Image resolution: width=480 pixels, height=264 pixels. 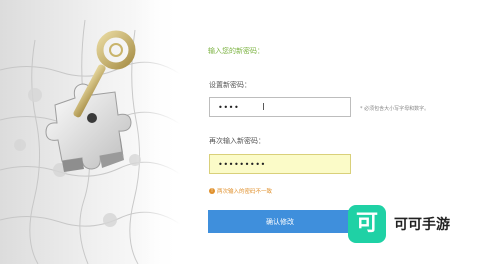 What do you see at coordinates (237, 141) in the screenshot?
I see `confirm-password-label: 再次输入新密码：` at bounding box center [237, 141].